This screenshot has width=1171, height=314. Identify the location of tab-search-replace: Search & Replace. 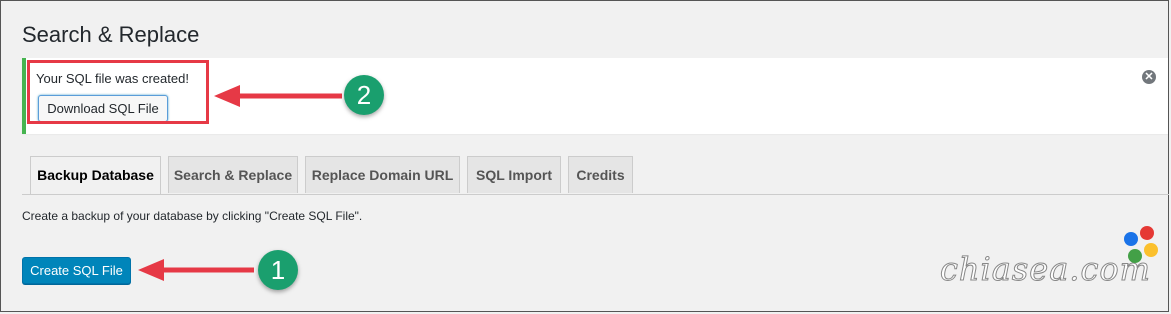
(233, 174).